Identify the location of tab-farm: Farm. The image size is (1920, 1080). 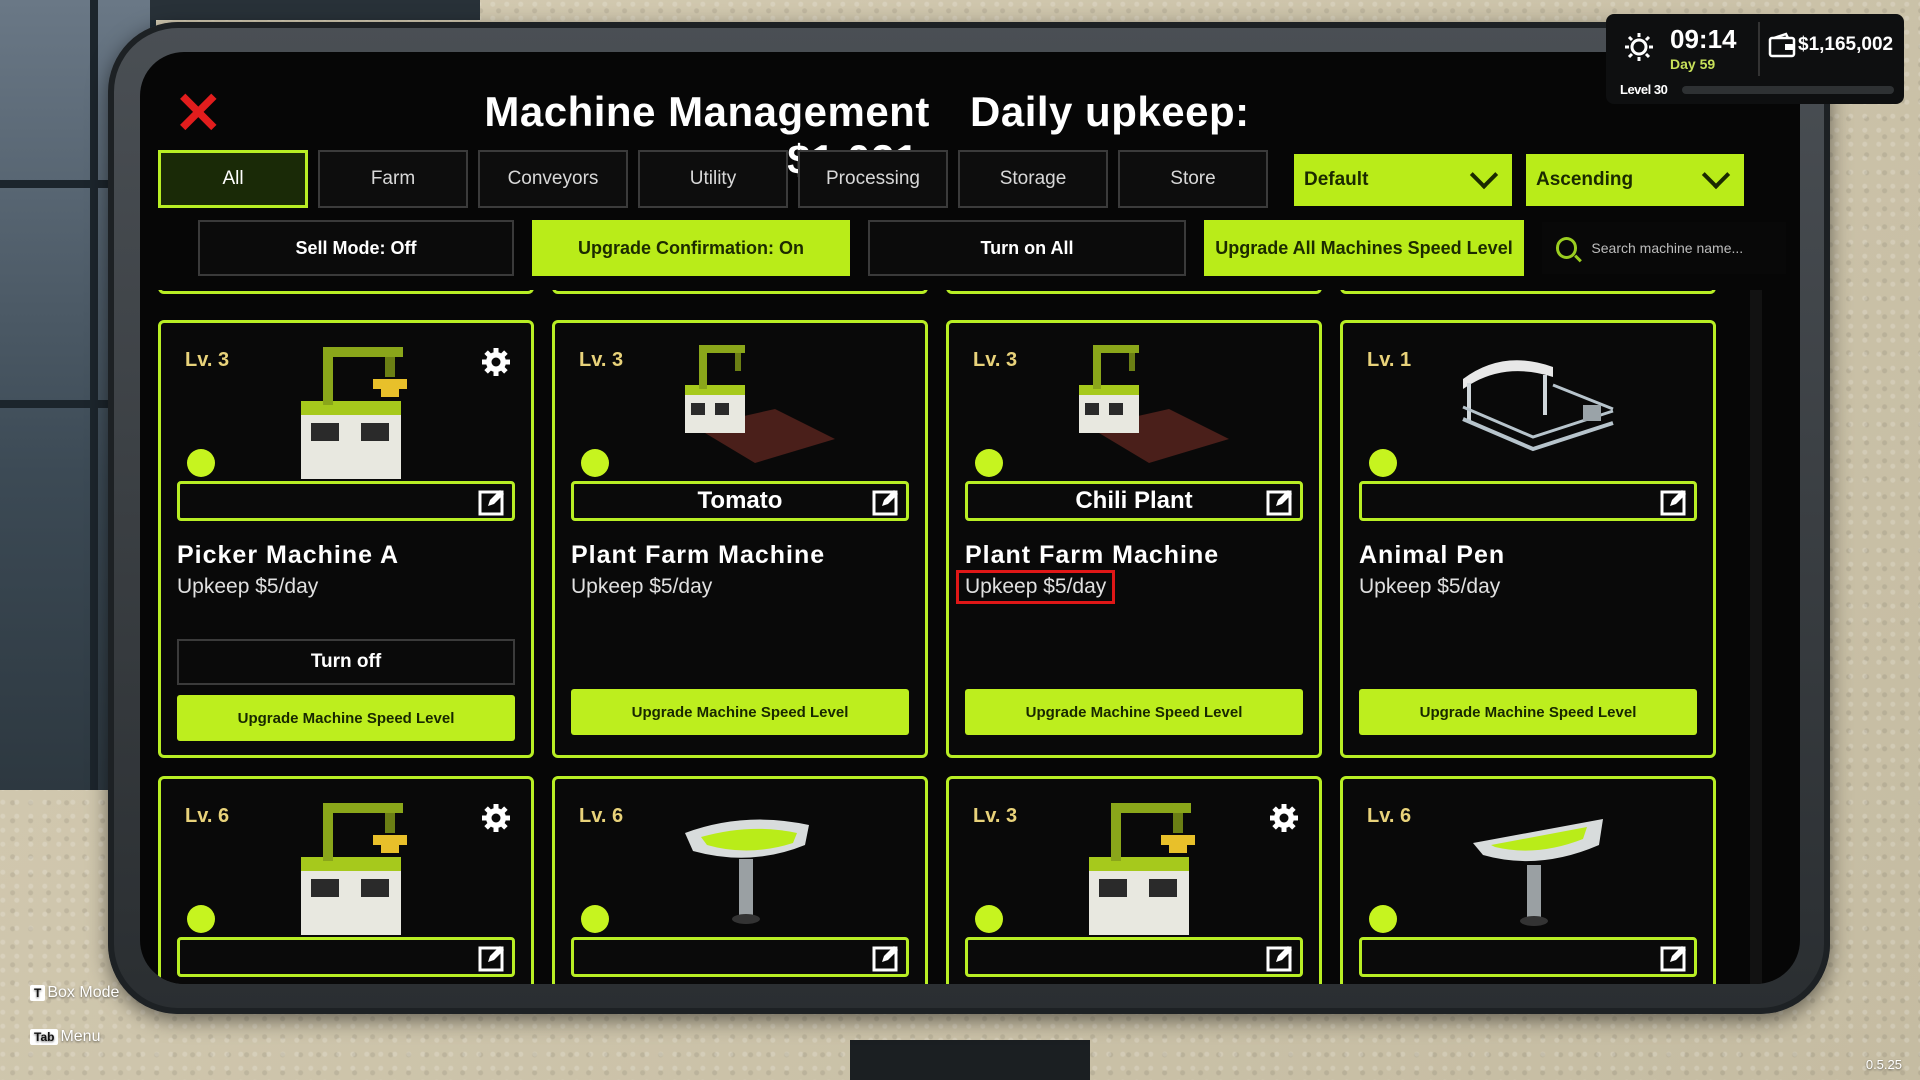
(393, 179).